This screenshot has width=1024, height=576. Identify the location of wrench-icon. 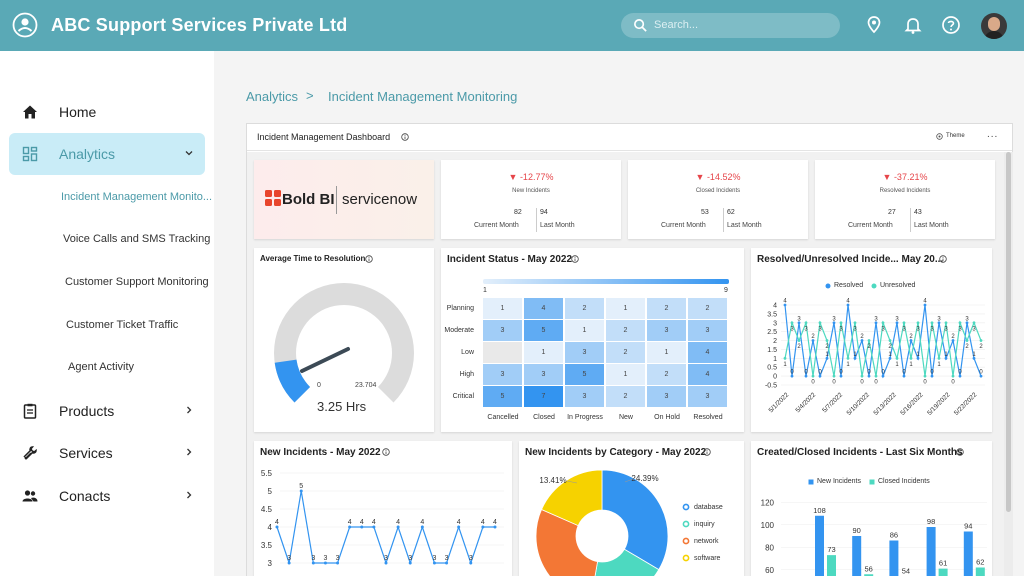
(30, 453).